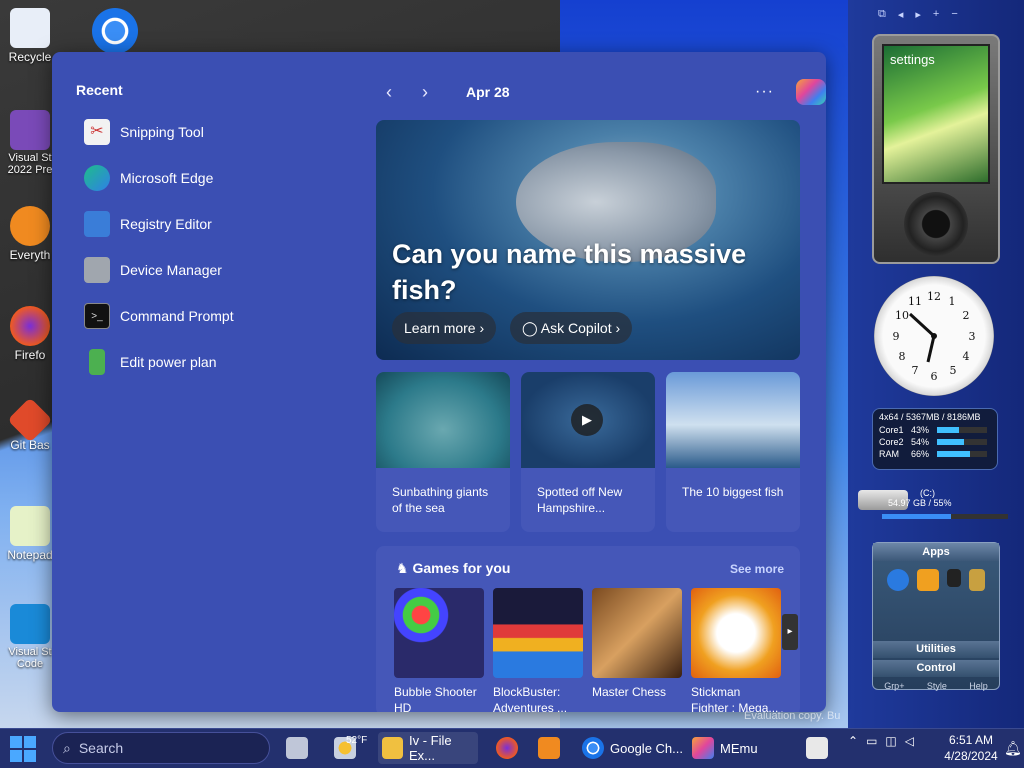  I want to click on taskbar-snipping-tool, so click(817, 748).